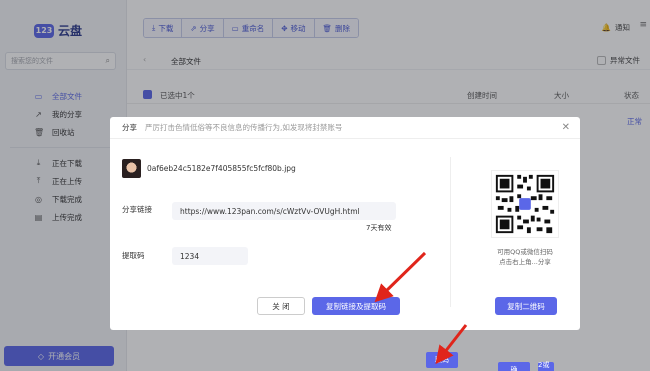 The image size is (650, 371). I want to click on confirm-button-ghost: 确, so click(514, 366).